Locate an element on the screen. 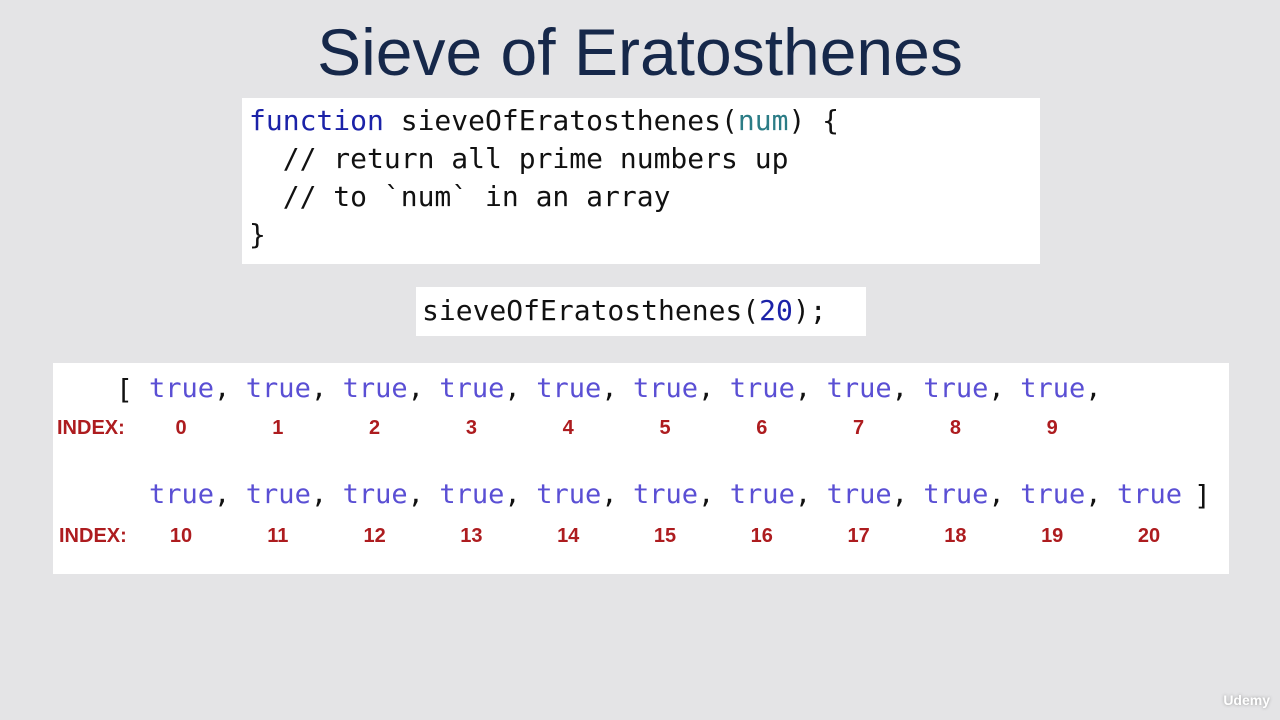 The width and height of the screenshot is (1280, 720). array-index: 18 is located at coordinates (955, 536).